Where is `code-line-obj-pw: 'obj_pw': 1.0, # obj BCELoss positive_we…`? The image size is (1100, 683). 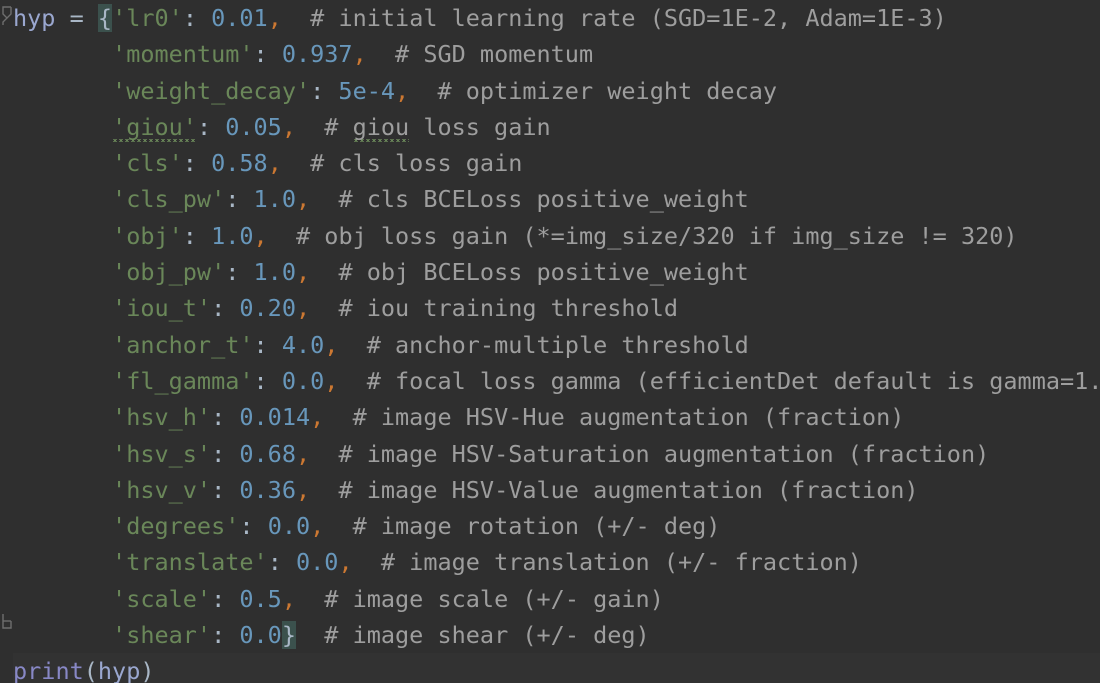
code-line-obj-pw: 'obj_pw': 1.0, # obj BCELoss positive_we… is located at coordinates (550, 272).